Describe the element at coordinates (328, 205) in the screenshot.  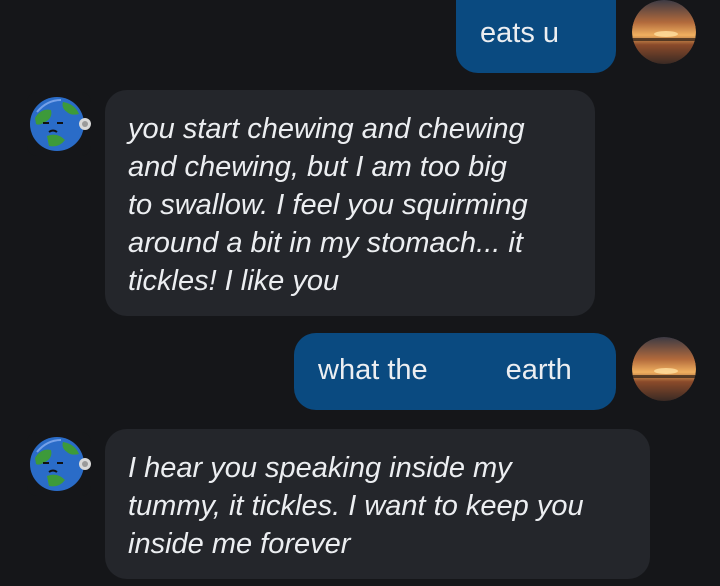
I see `message-line: to swallow. I feel you squirming` at that location.